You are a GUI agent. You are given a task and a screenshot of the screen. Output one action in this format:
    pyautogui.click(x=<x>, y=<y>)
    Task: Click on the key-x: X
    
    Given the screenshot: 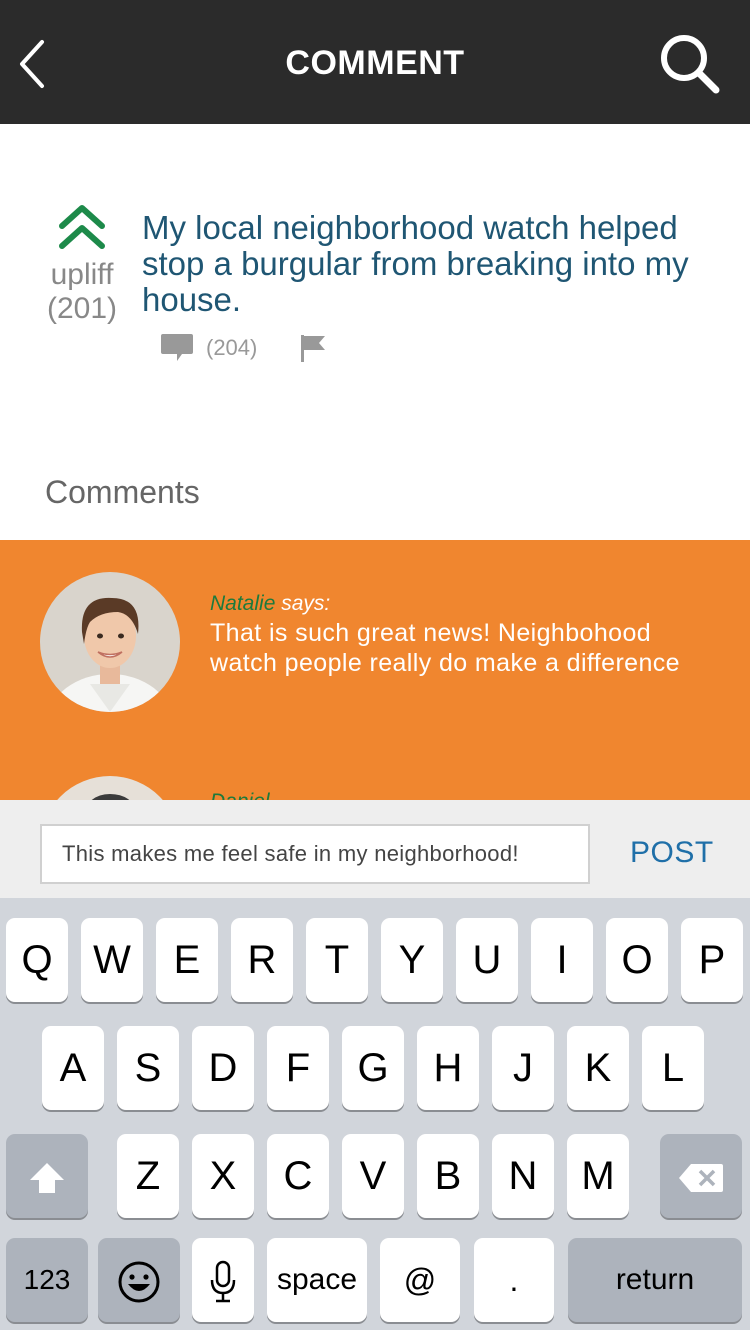 What is the action you would take?
    pyautogui.click(x=223, y=1176)
    